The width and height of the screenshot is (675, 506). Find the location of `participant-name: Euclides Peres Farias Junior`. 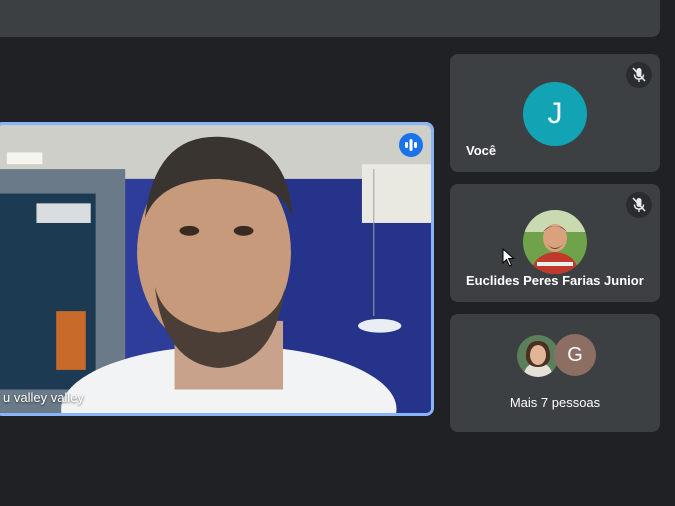

participant-name: Euclides Peres Farias Junior is located at coordinates (555, 280).